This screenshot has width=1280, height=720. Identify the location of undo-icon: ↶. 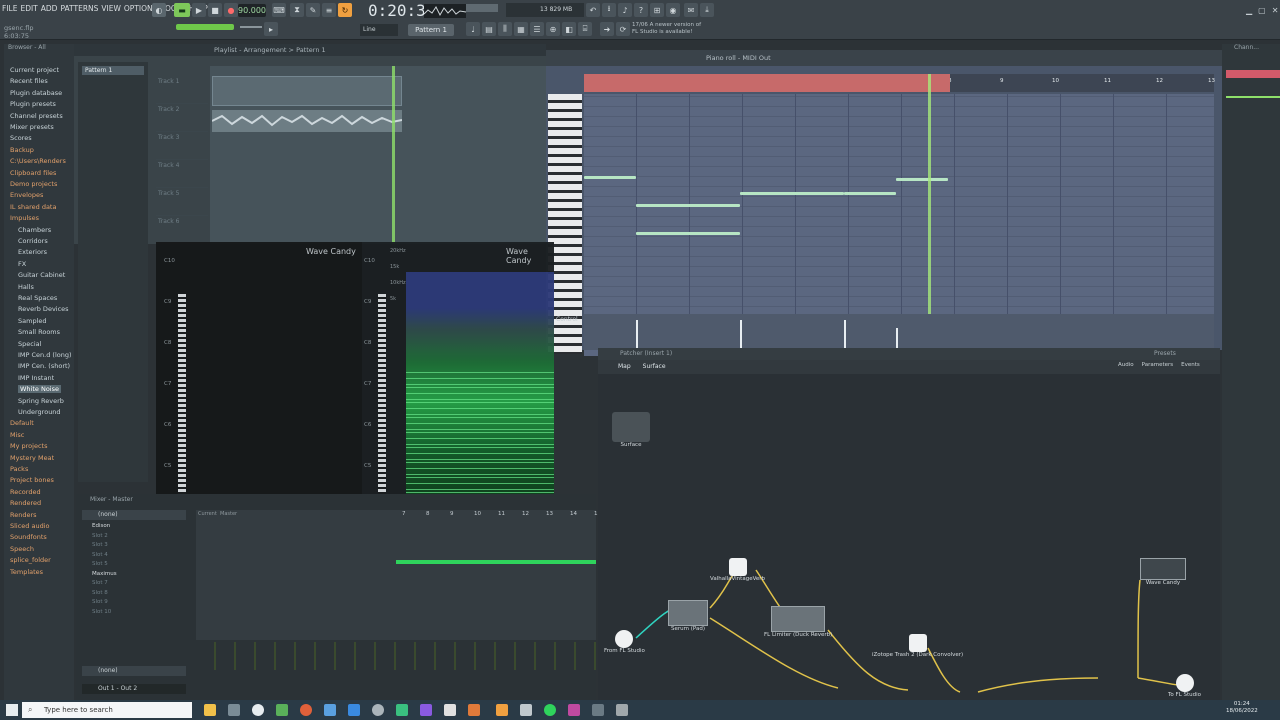
(593, 10).